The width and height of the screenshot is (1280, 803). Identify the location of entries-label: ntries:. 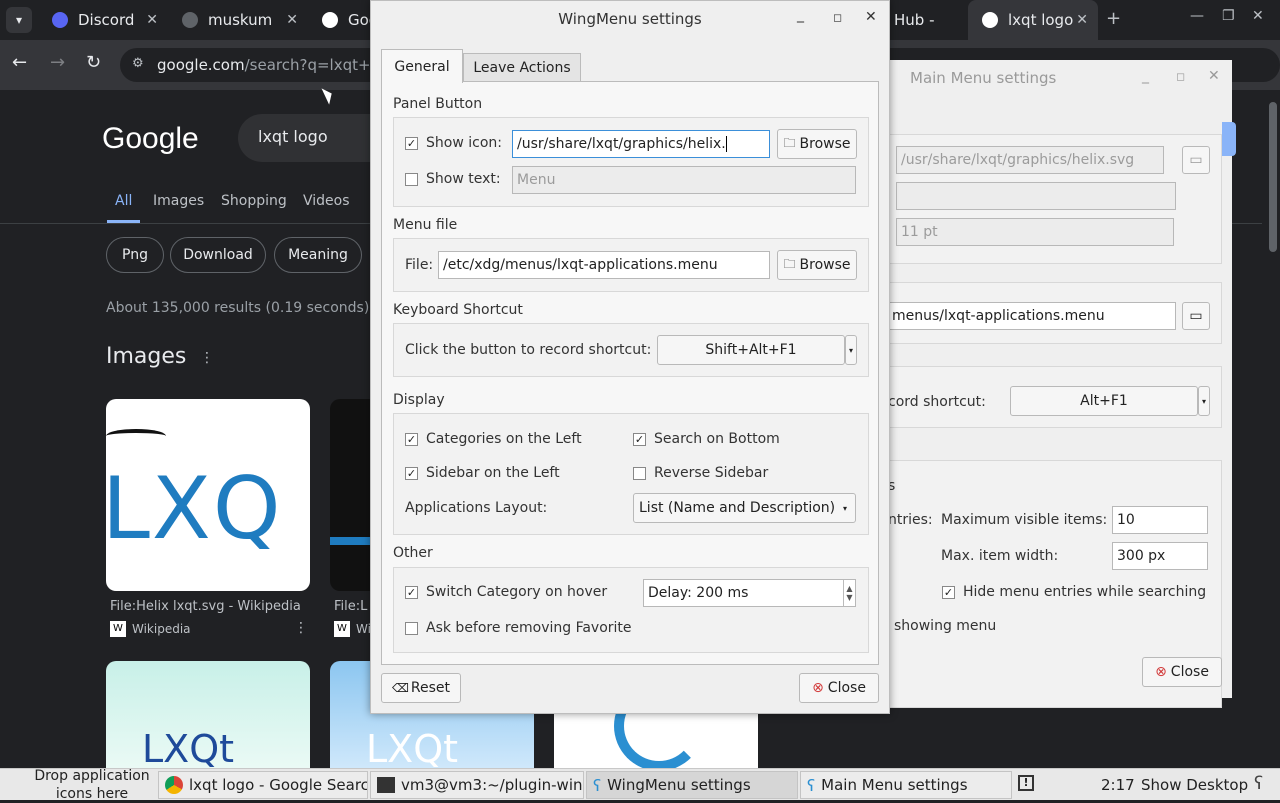
(910, 520).